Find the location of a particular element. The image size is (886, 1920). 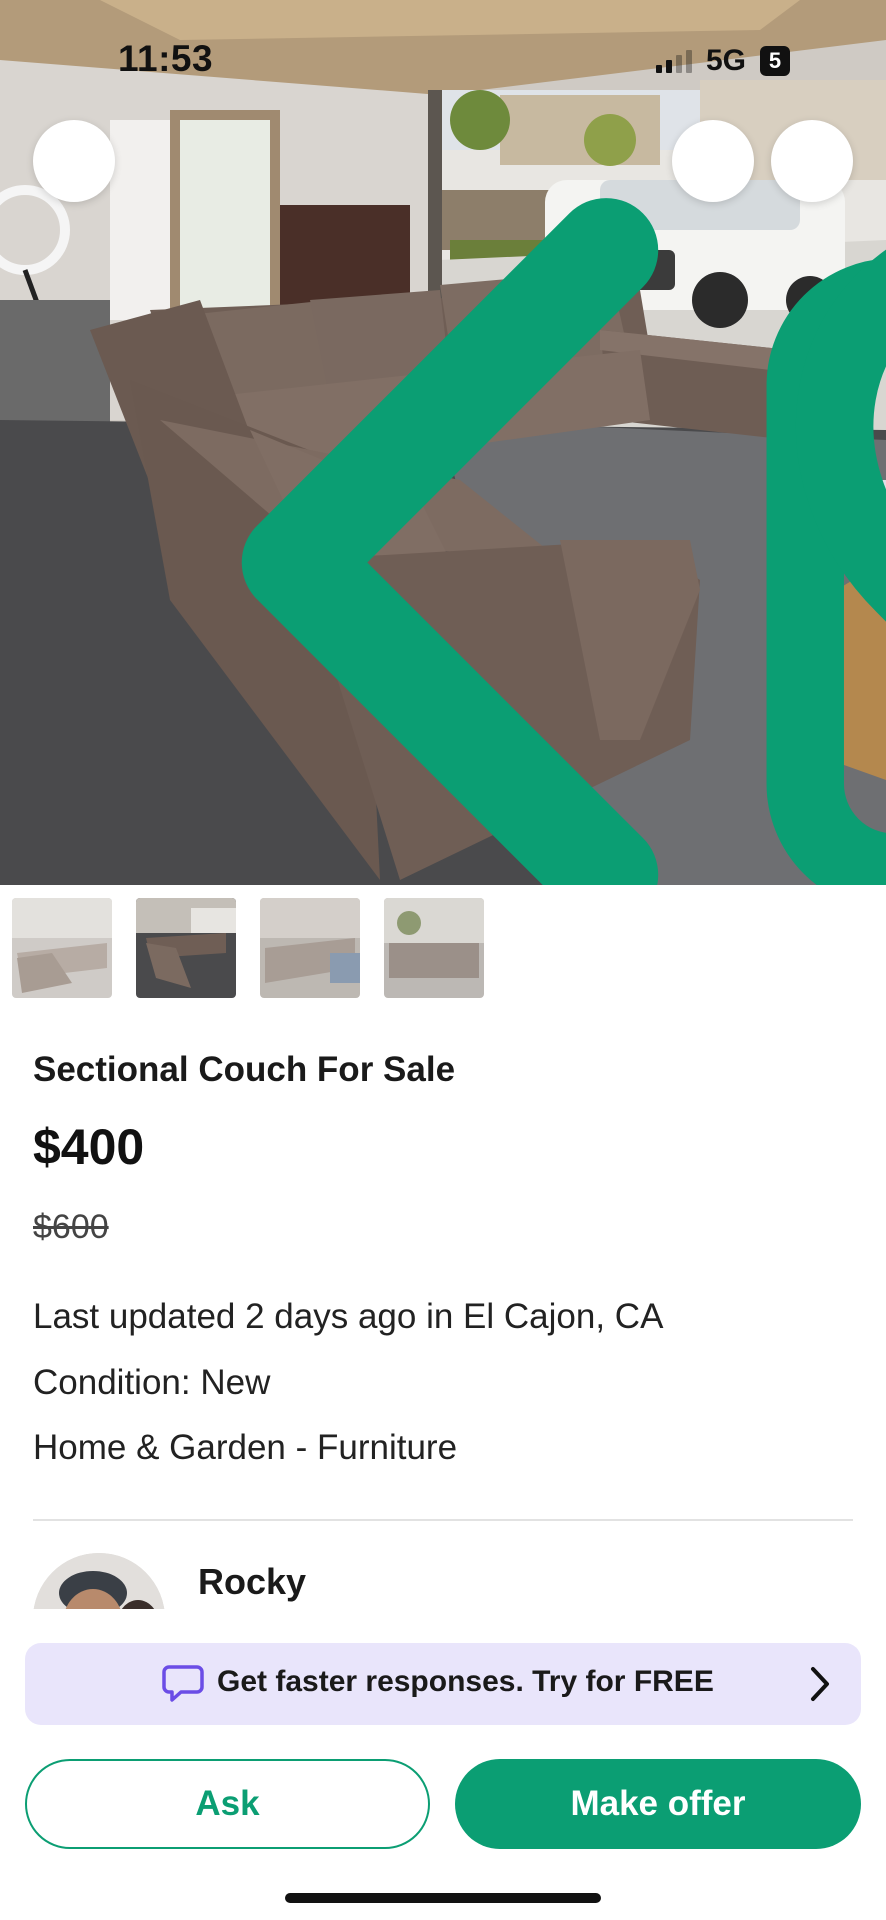

make-offer-button: Make offer is located at coordinates (658, 1804).